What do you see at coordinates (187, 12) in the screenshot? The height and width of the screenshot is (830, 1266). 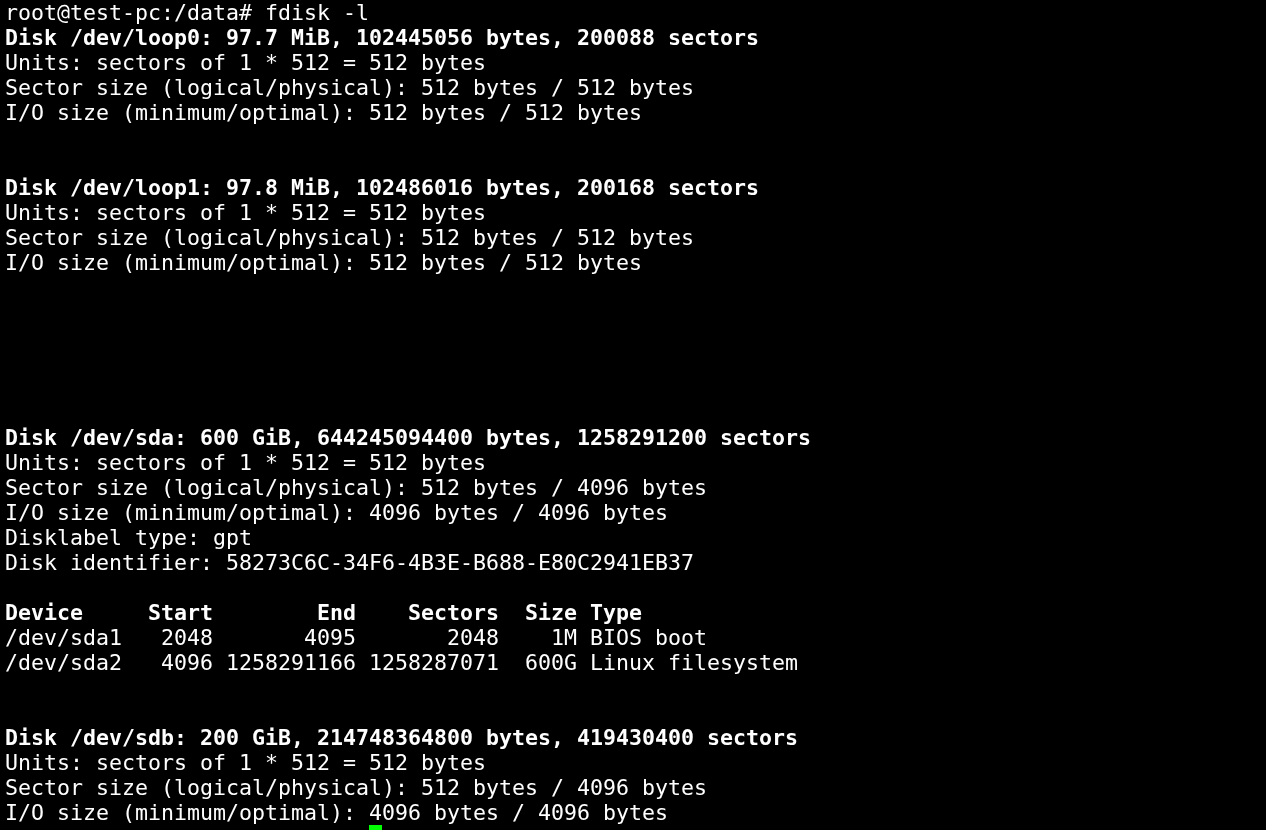 I see `command-line: root@test-pc:/data# fdisk -l` at bounding box center [187, 12].